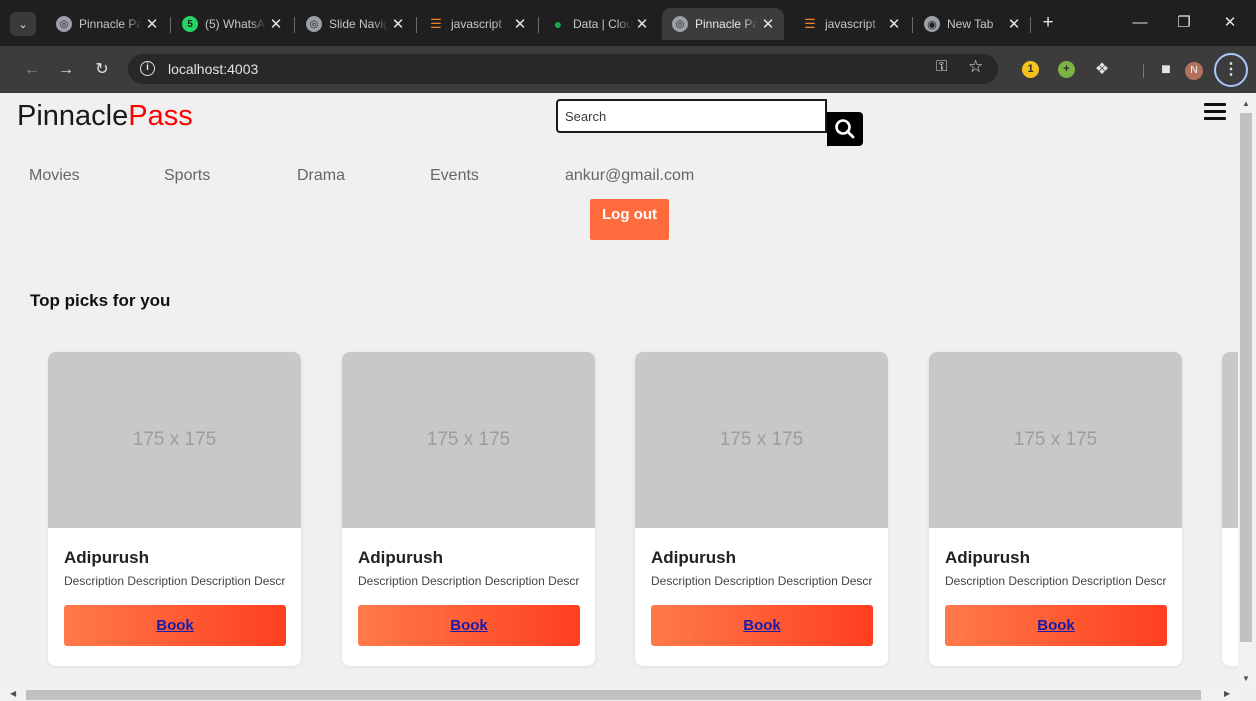 Image resolution: width=1256 pixels, height=701 pixels. I want to click on browser-tab-4: ● Data | Cloud ✕, so click(599, 24).